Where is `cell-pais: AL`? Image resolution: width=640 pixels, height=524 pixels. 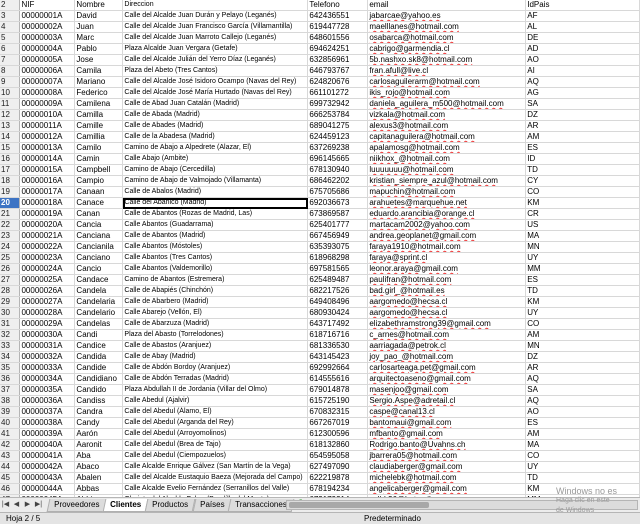
cell-pais: AL is located at coordinates (582, 27).